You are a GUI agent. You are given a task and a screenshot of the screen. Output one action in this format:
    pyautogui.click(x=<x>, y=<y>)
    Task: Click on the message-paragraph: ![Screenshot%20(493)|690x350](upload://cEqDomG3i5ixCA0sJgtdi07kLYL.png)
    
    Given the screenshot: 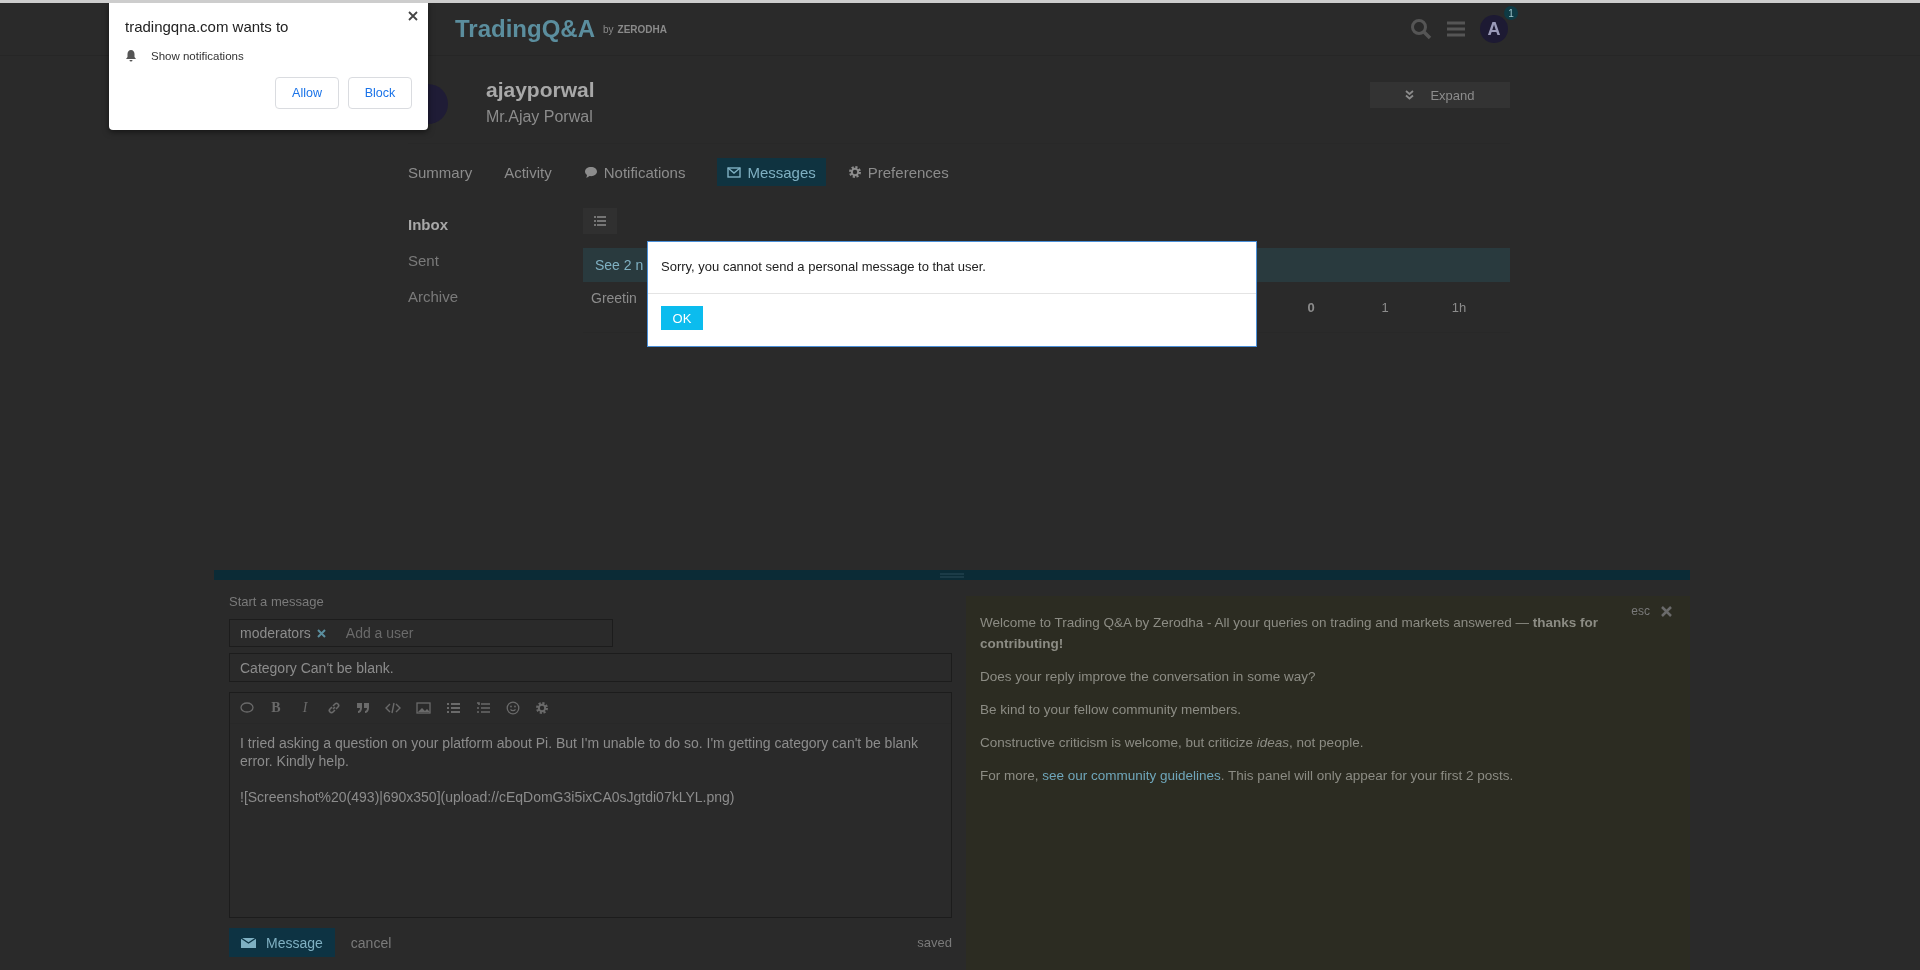 What is the action you would take?
    pyautogui.click(x=488, y=797)
    